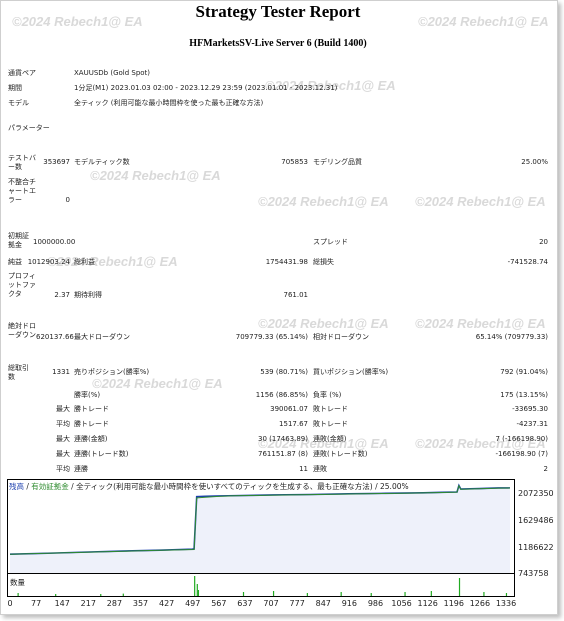 This screenshot has height=621, width=564. I want to click on largest-win-value: 390061.07, so click(289, 409).